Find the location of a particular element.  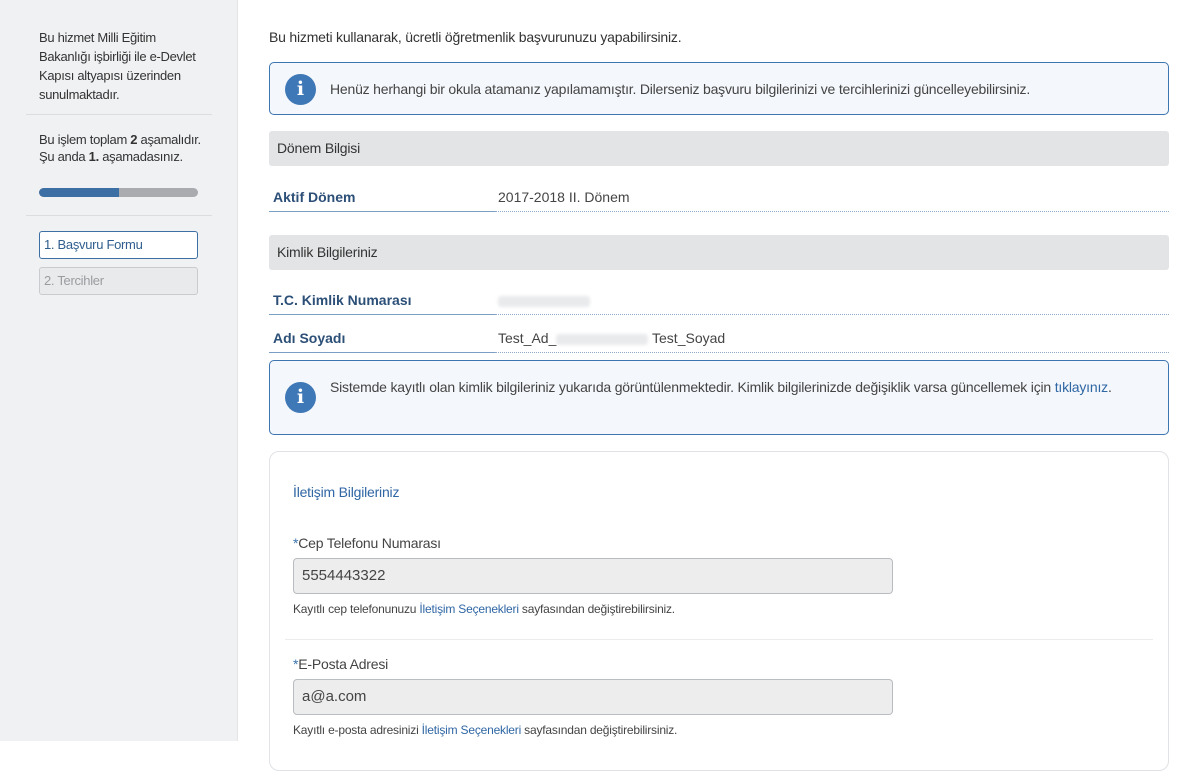

period-value: 2017-2018 II. Dönem is located at coordinates (832, 199).